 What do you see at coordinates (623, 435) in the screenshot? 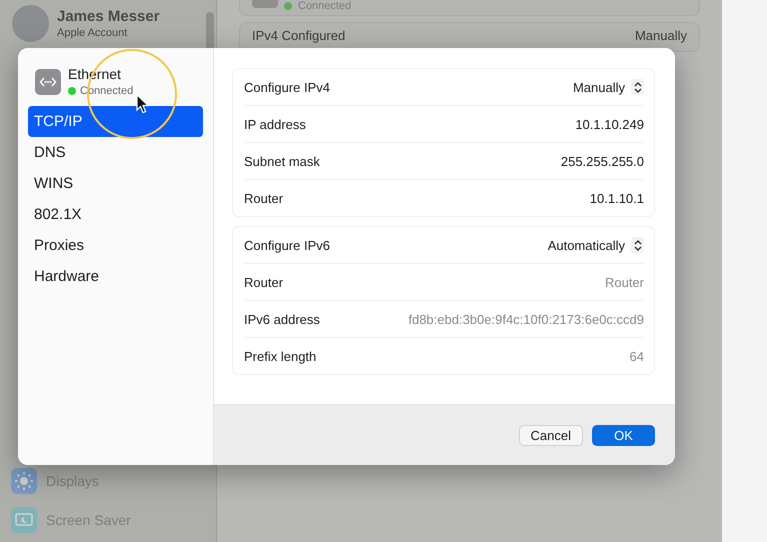
I see `ok-button: OK` at bounding box center [623, 435].